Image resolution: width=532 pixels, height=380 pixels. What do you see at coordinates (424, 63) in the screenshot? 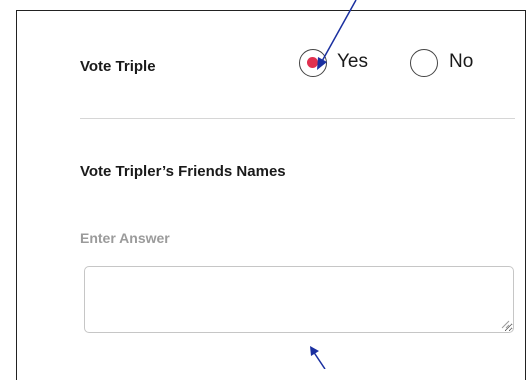
I see `no-radio` at bounding box center [424, 63].